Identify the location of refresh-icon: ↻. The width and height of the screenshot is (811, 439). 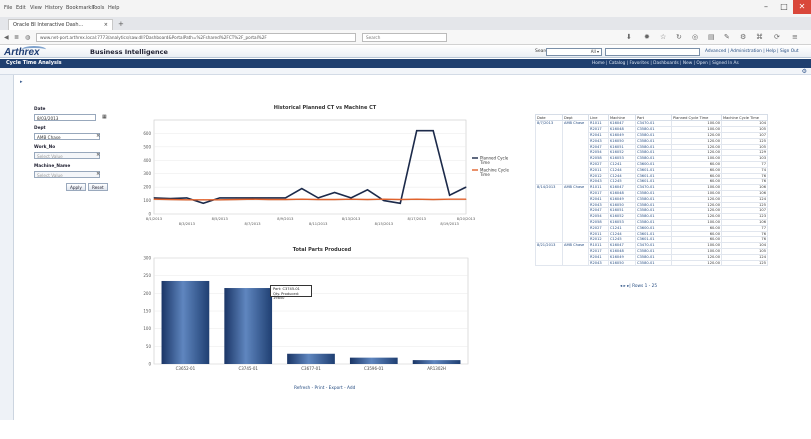
(679, 37).